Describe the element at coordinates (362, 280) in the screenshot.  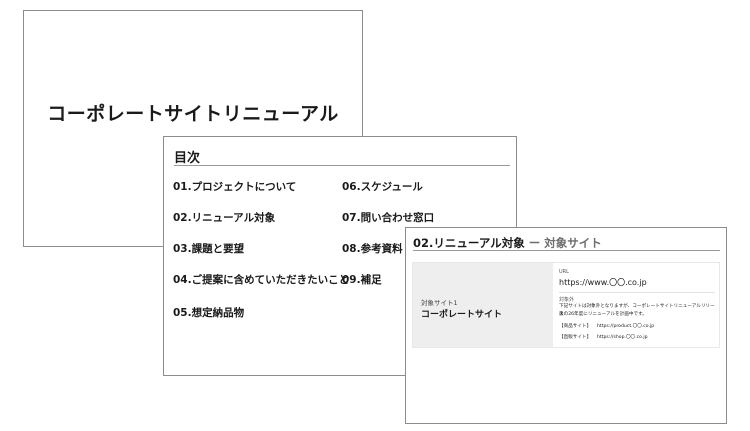
I see `toc-item: 09.補足` at that location.